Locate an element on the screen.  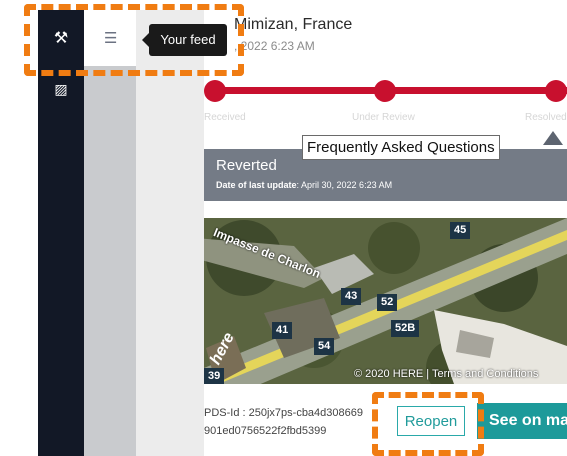
side-nav: ⚒ ▨ is located at coordinates (61, 233).